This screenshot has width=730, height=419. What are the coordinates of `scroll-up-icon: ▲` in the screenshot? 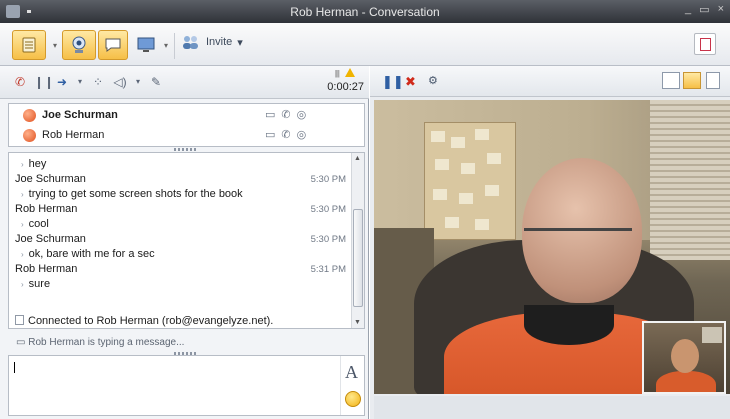 It's located at (357, 158).